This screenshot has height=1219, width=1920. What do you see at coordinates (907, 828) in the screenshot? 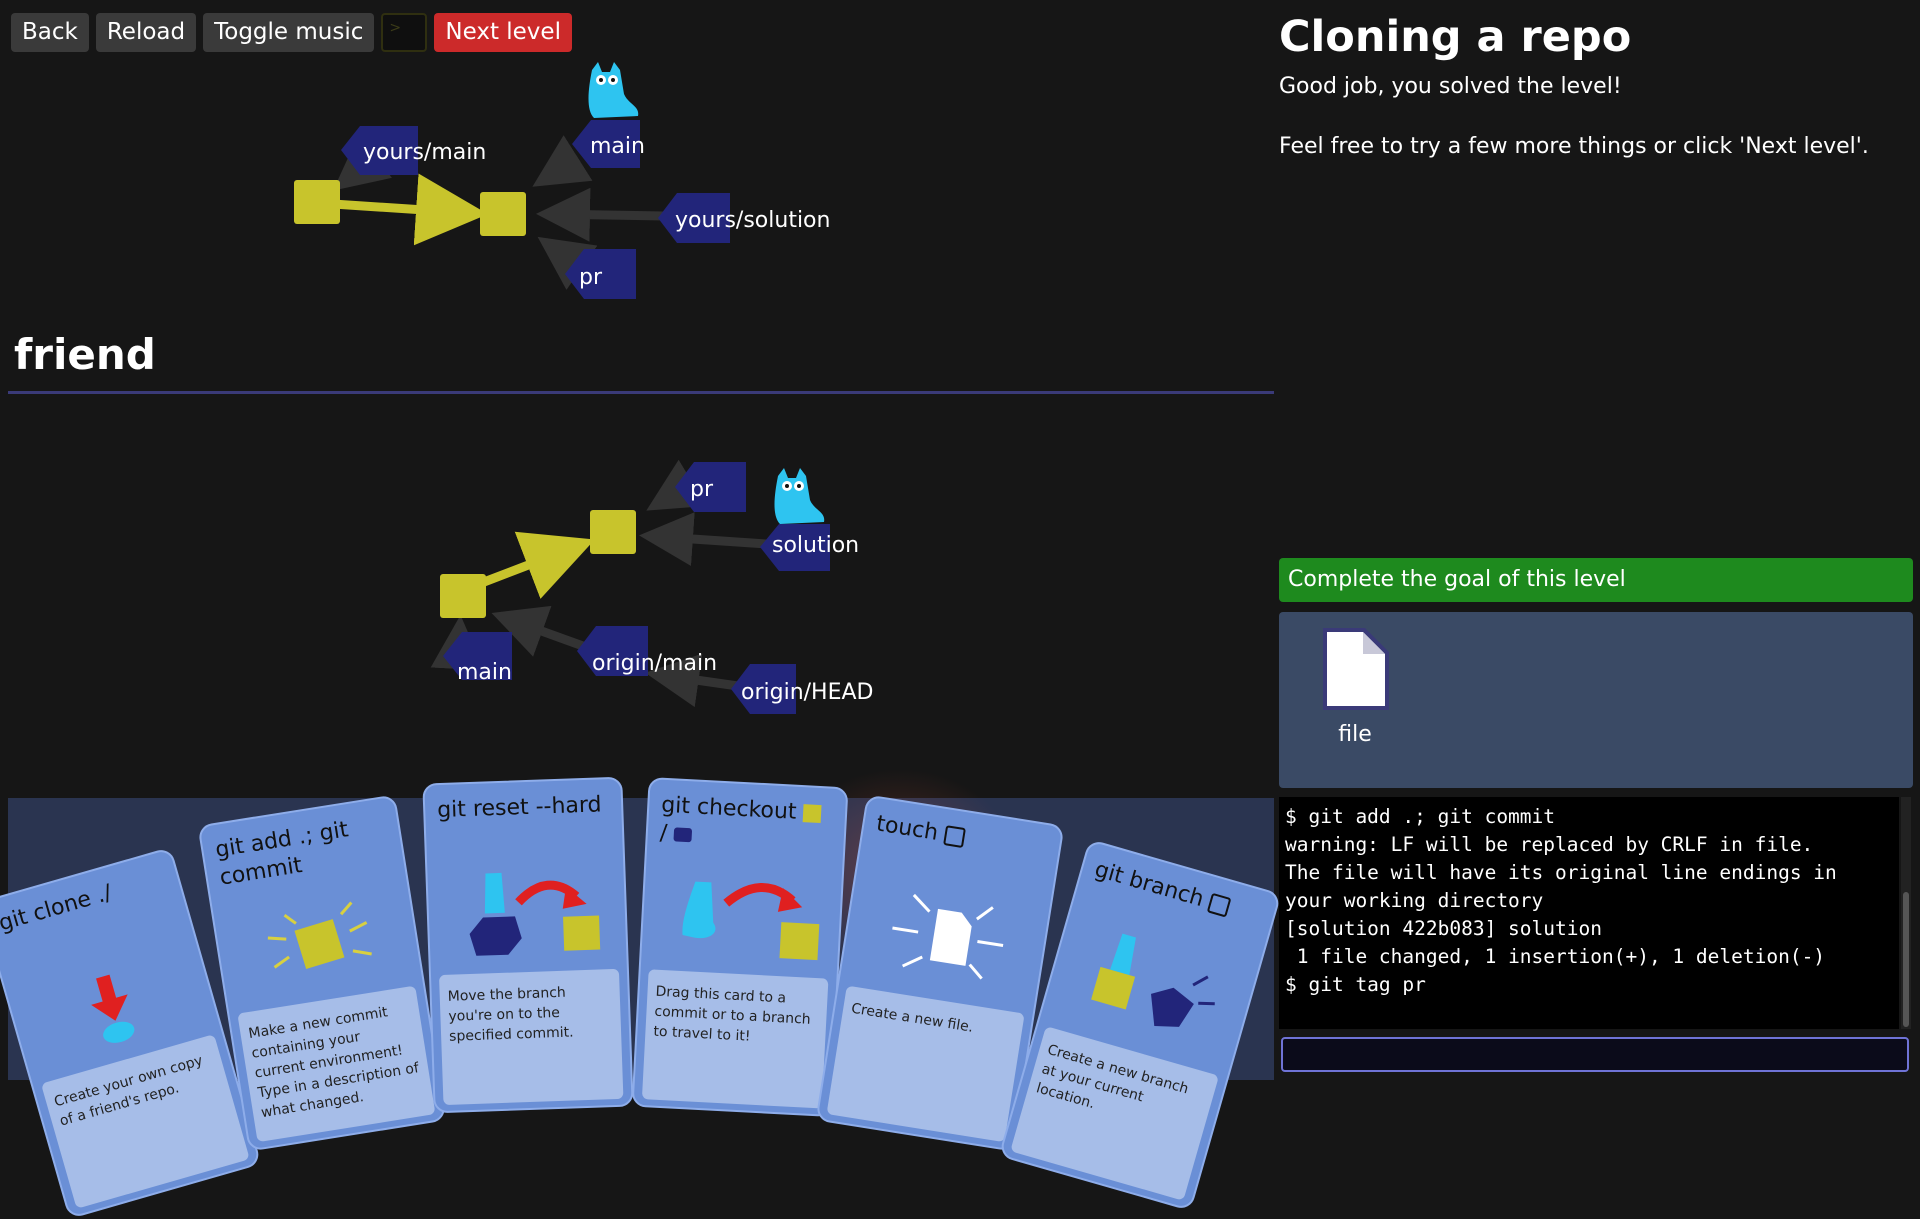
I see `card-title-text: touch` at bounding box center [907, 828].